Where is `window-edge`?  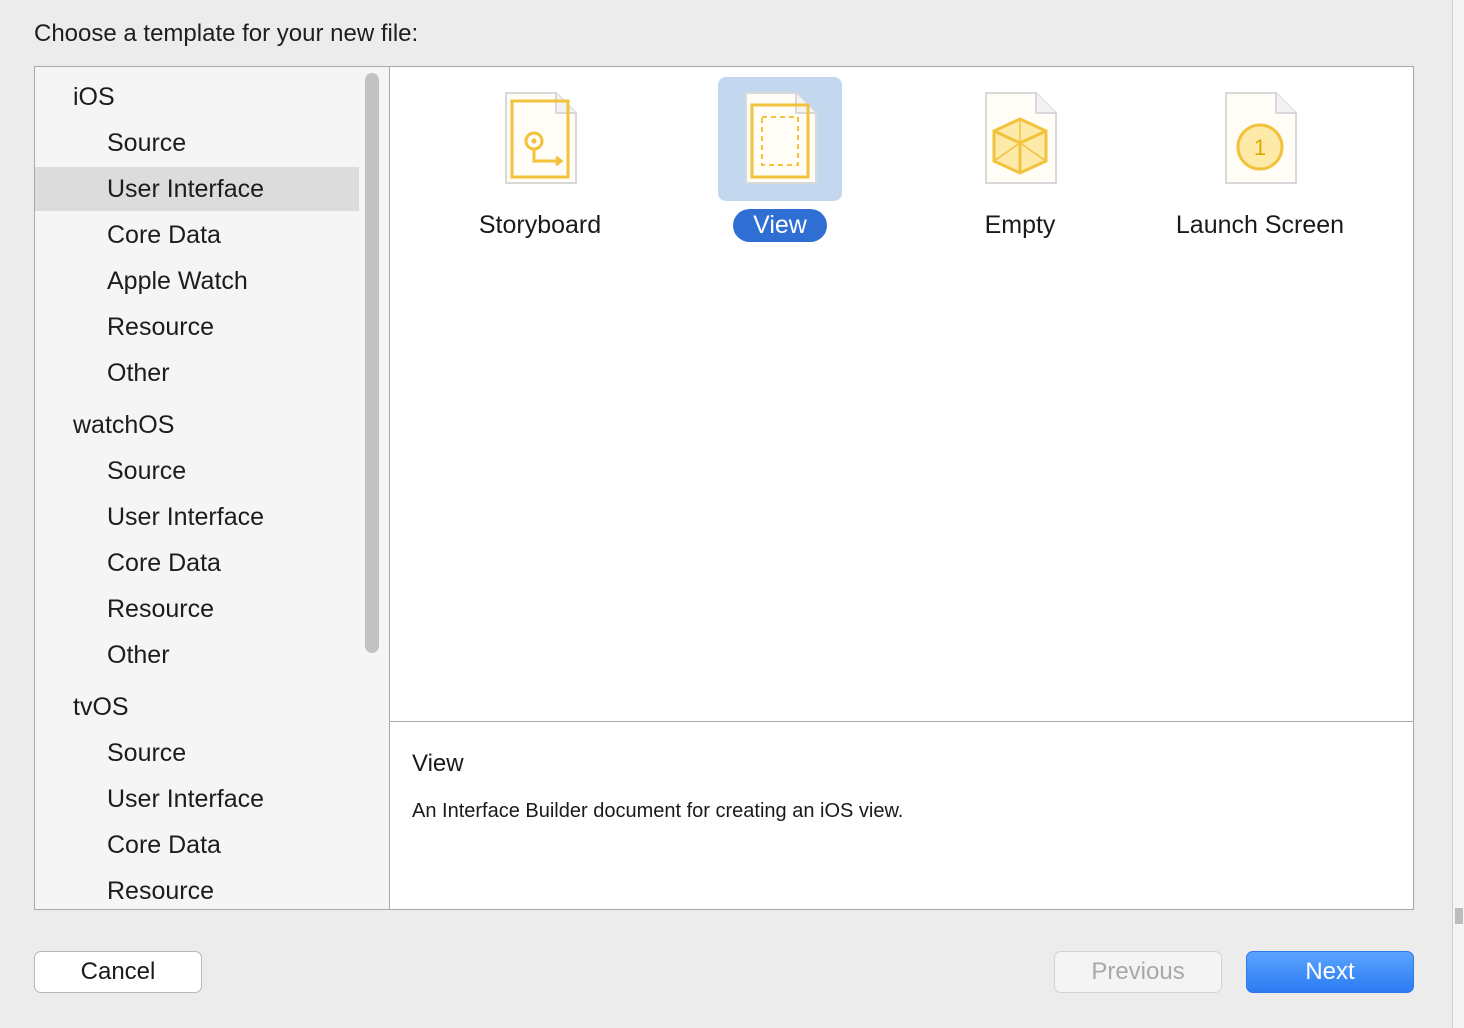
window-edge is located at coordinates (1458, 514).